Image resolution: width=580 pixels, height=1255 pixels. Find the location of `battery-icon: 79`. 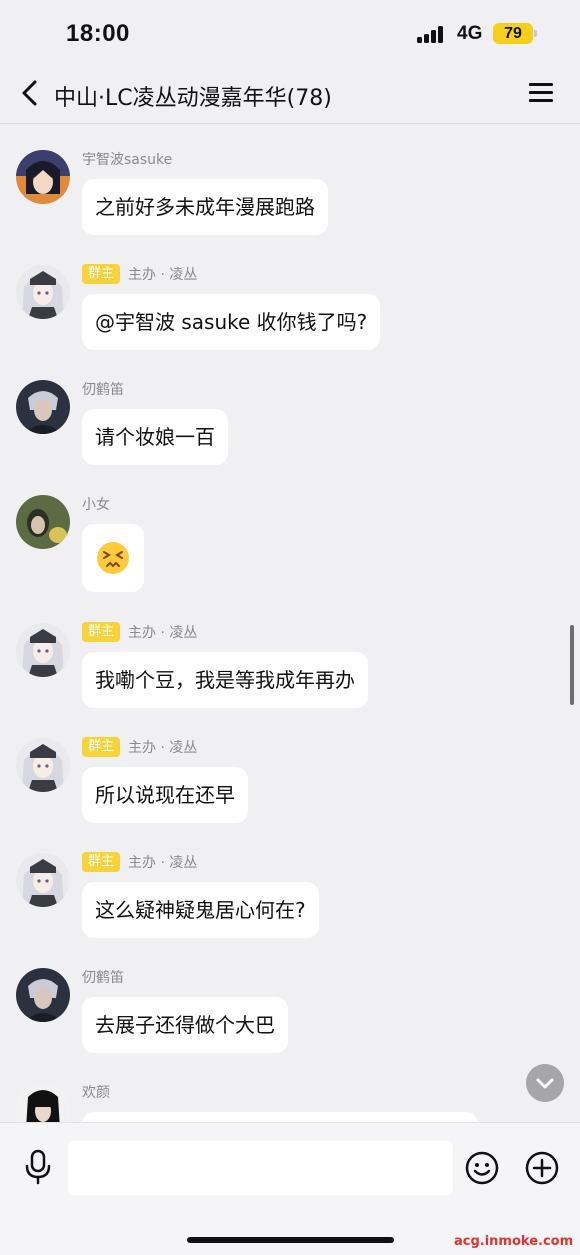

battery-icon: 79 is located at coordinates (513, 33).